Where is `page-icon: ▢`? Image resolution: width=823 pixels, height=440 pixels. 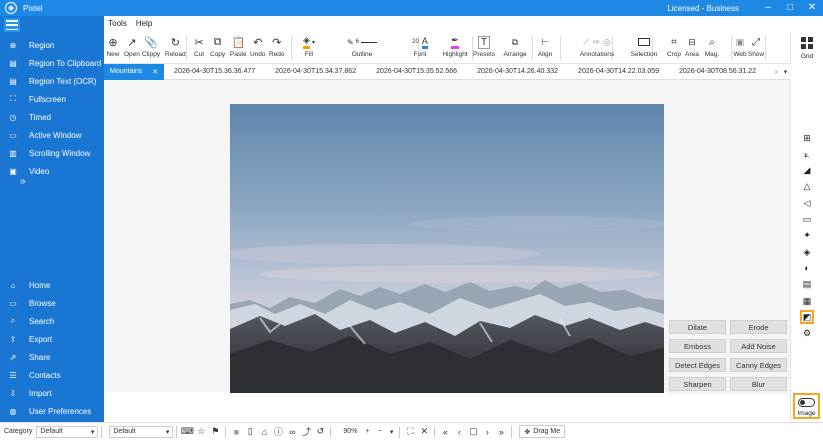
page-icon: ▢ is located at coordinates (473, 432).